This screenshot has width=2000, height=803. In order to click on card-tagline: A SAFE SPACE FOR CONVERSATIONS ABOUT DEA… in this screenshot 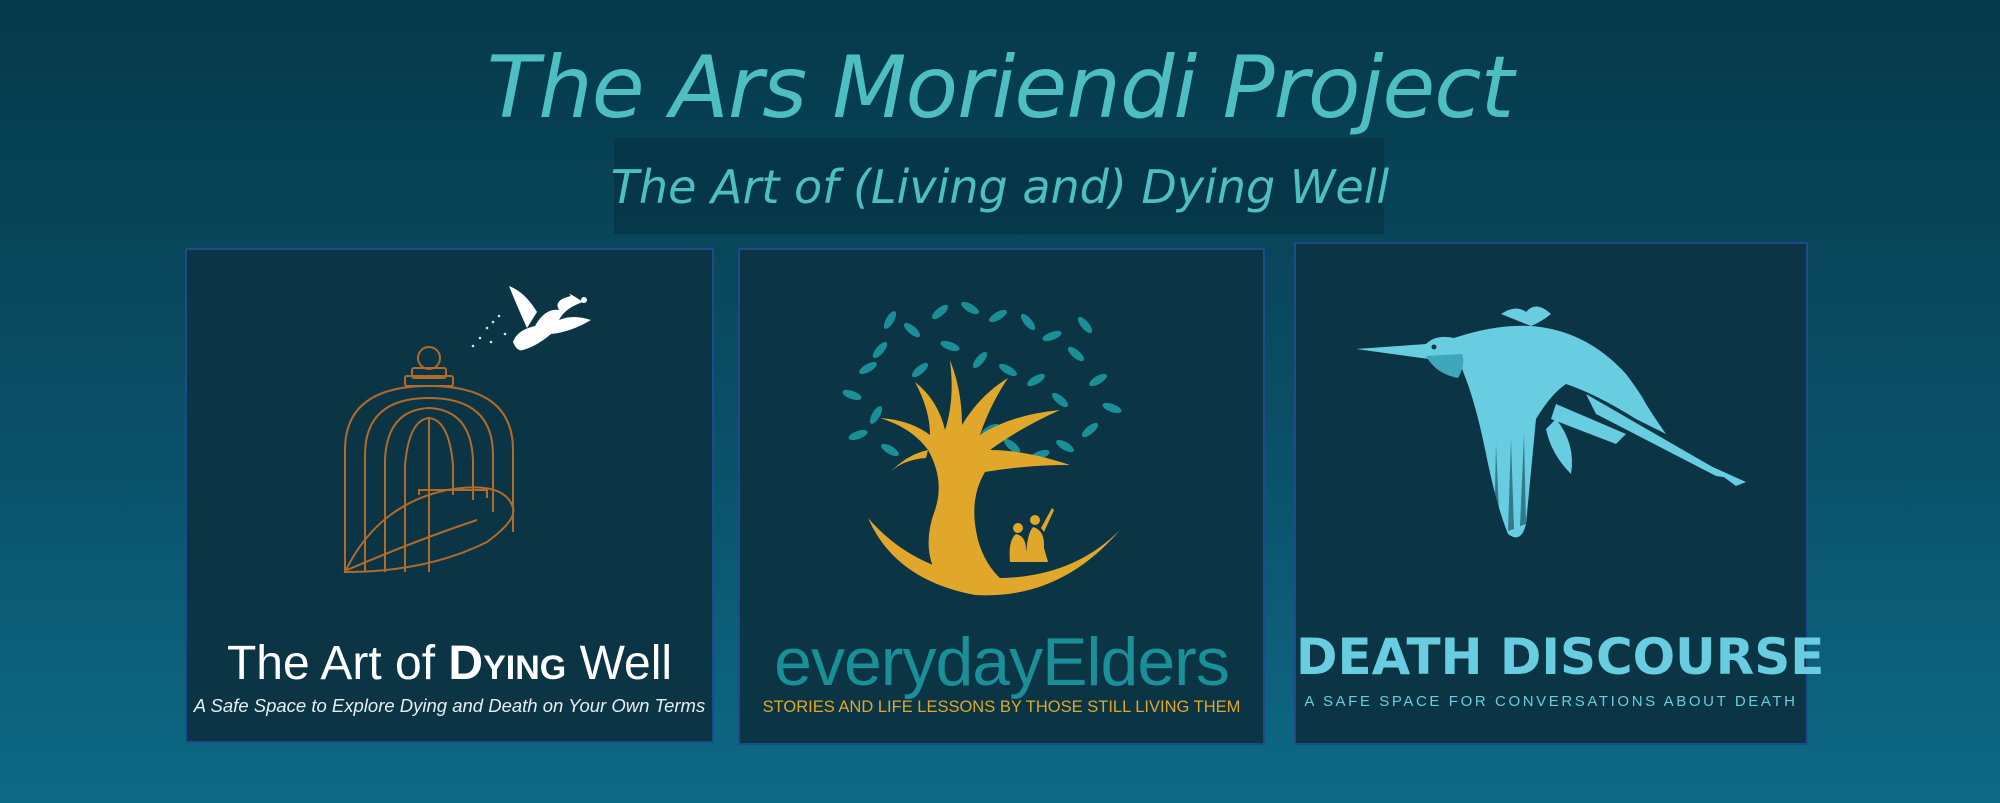, I will do `click(1551, 701)`.